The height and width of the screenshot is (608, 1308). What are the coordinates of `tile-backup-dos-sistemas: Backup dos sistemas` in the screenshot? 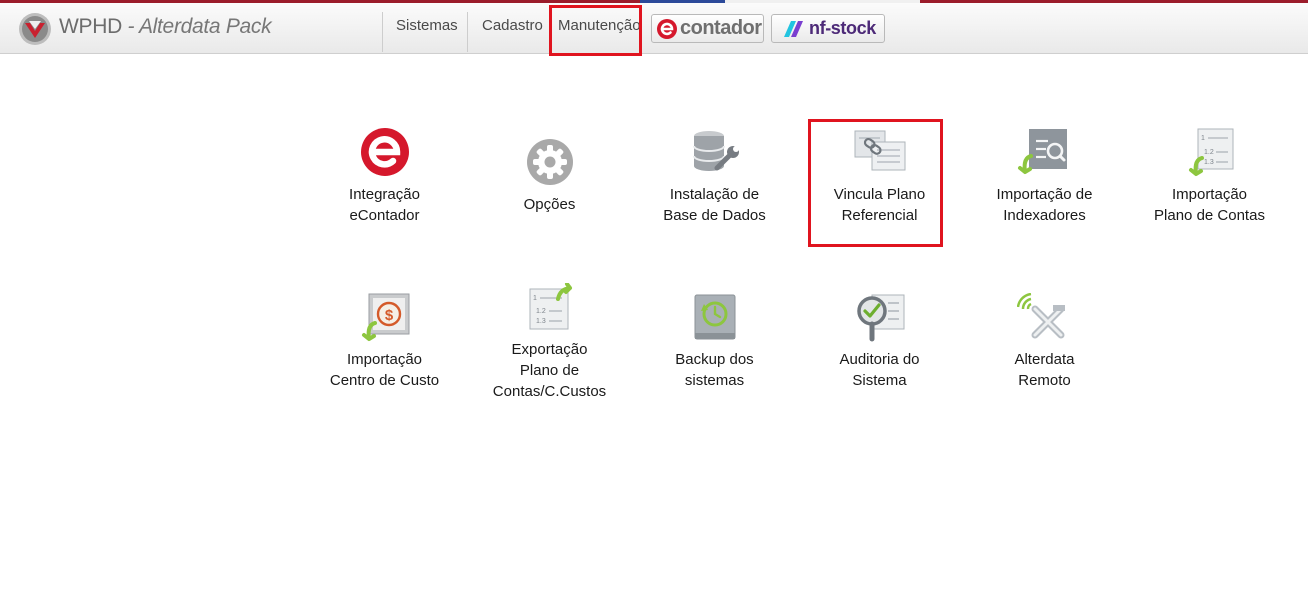 It's located at (714, 342).